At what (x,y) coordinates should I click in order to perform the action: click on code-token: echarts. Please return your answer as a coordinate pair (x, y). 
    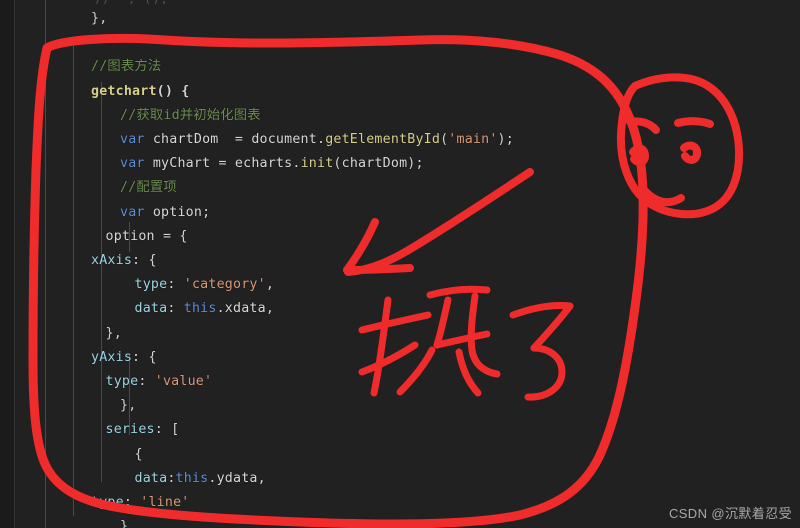
    Looking at the image, I should click on (263, 164).